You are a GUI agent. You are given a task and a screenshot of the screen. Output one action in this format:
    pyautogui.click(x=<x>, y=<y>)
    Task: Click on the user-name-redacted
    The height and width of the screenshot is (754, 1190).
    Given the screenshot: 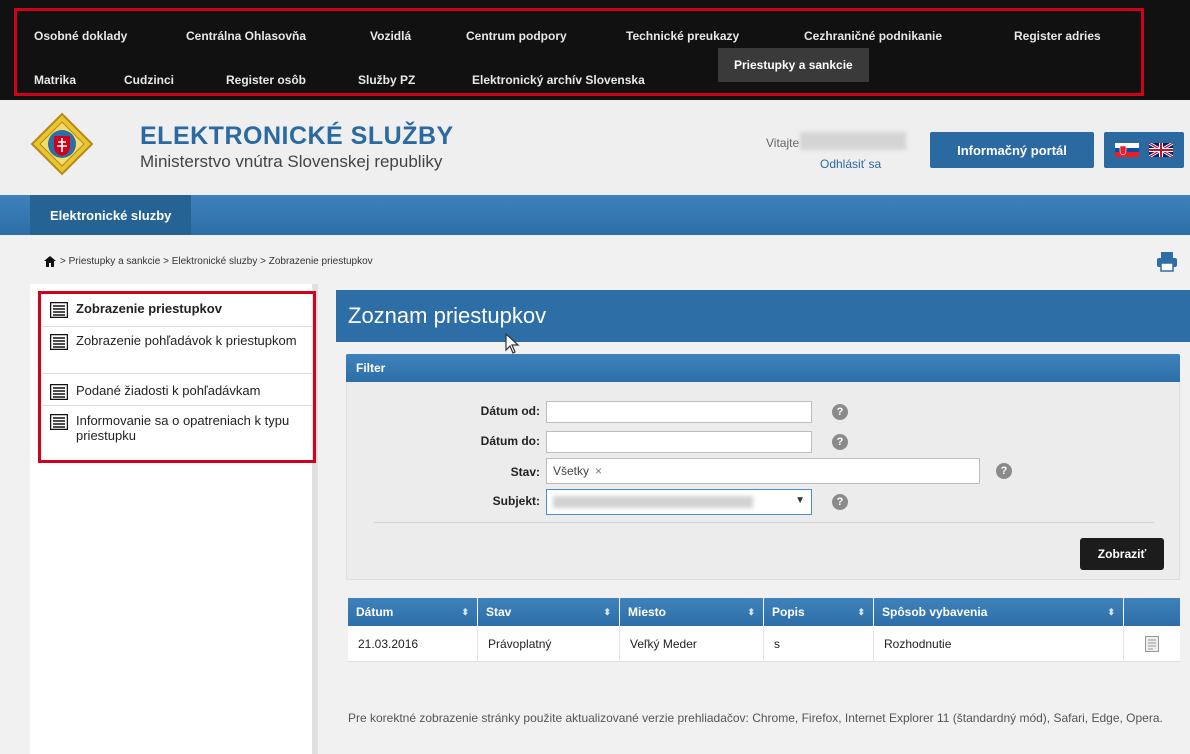 What is the action you would take?
    pyautogui.click(x=853, y=141)
    